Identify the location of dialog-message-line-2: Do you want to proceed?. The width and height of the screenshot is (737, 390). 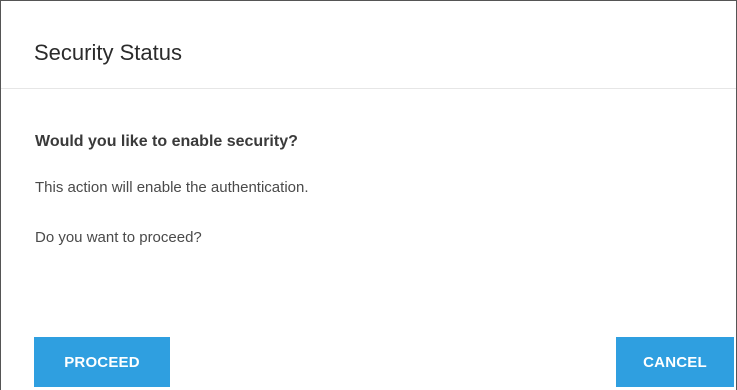
(118, 237).